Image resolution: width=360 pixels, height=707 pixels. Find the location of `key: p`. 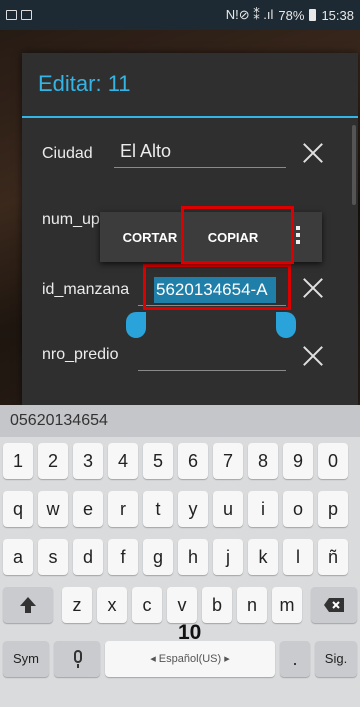

key: p is located at coordinates (333, 509).